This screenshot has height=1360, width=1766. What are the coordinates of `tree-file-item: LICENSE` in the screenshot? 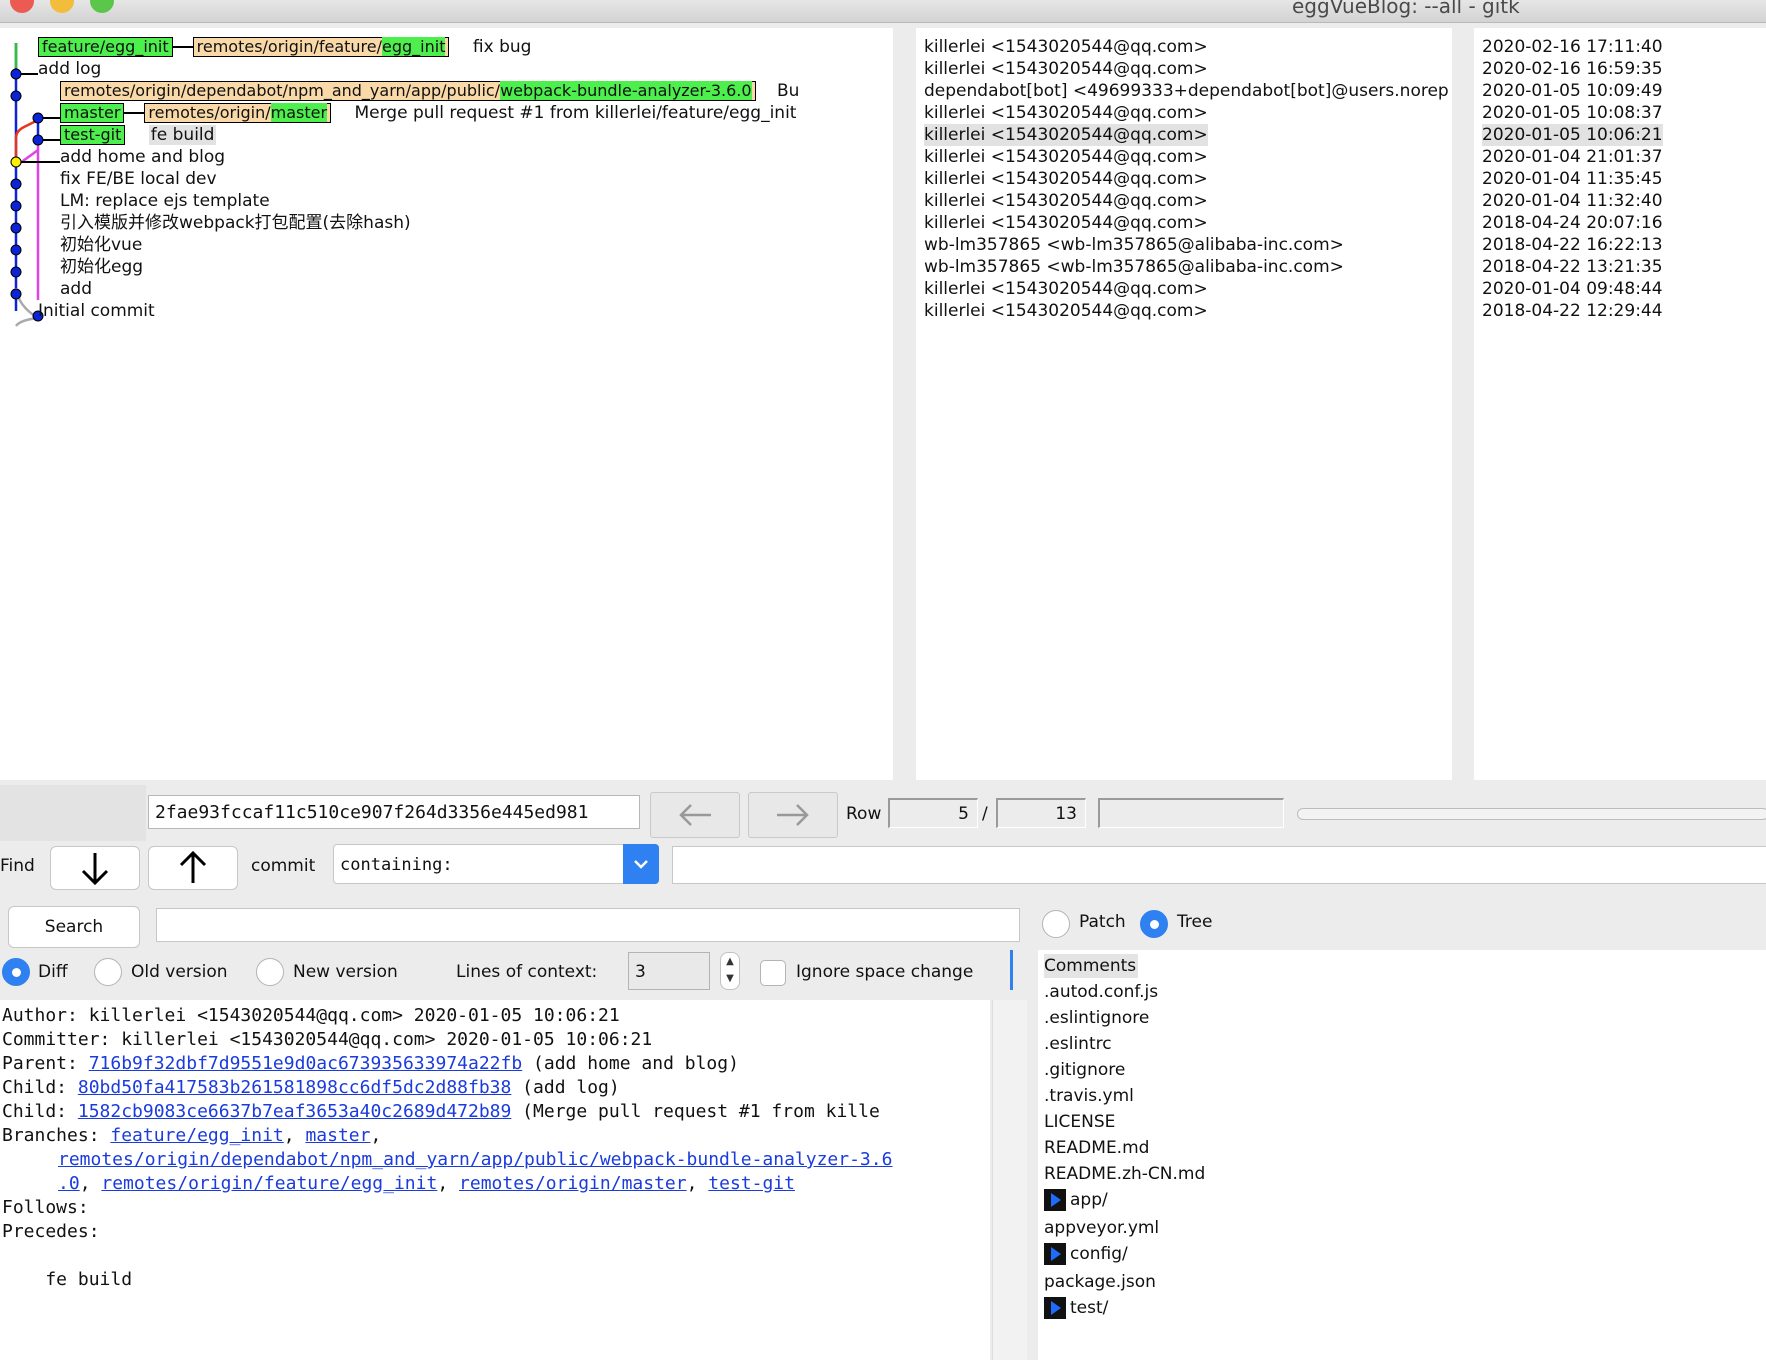 It's located at (1079, 1122).